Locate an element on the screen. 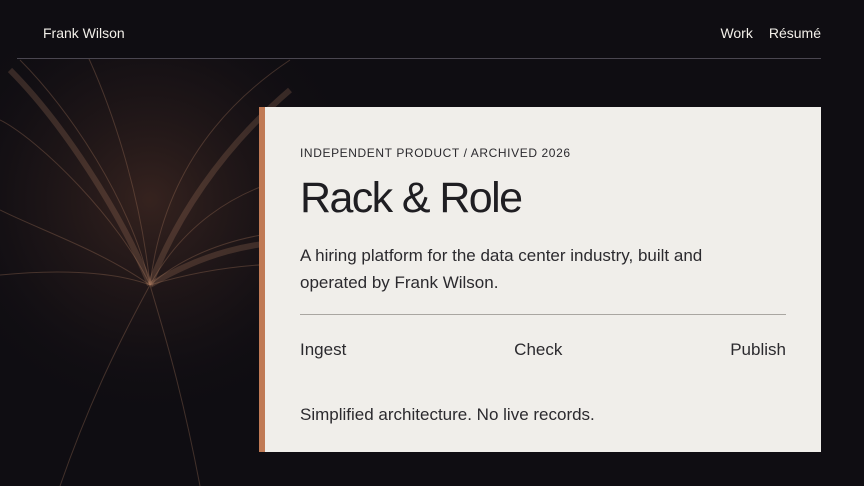 The width and height of the screenshot is (864, 486). nav-link-resume: Résumé is located at coordinates (795, 33).